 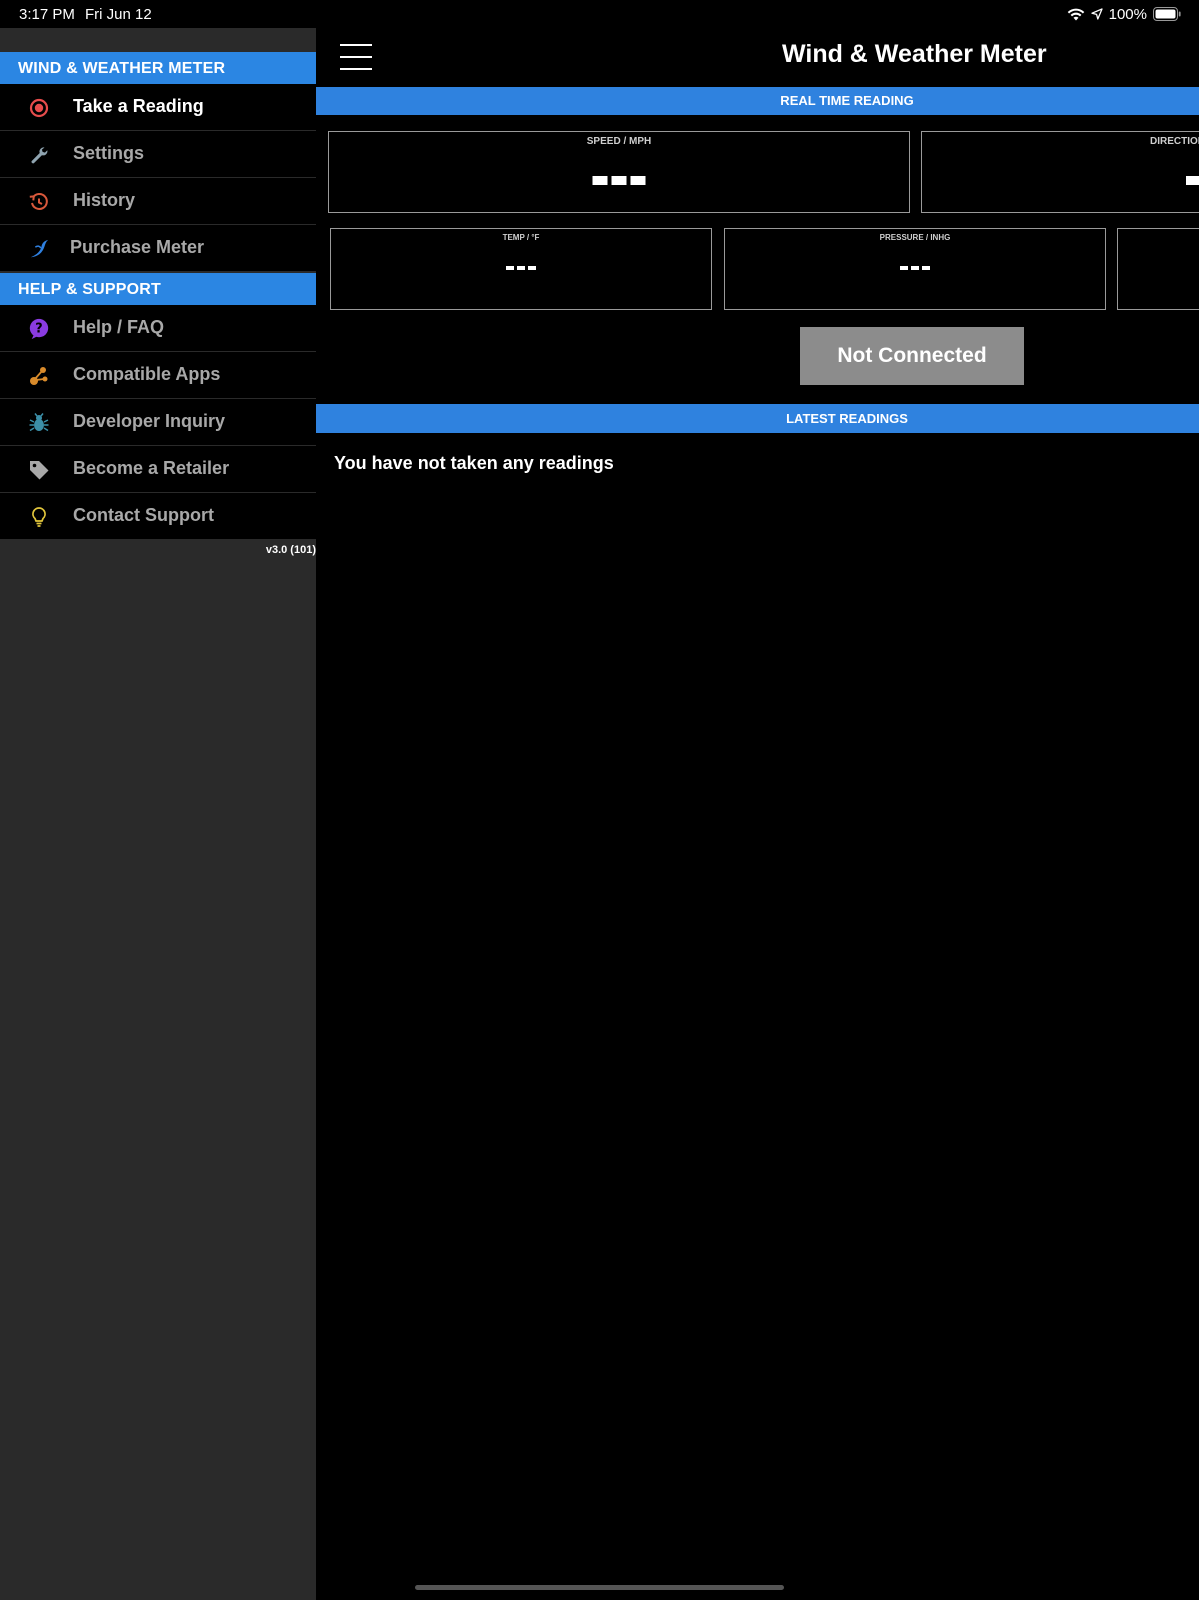 I want to click on menu-item-help-faq: ? Help / FAQ, so click(x=158, y=328).